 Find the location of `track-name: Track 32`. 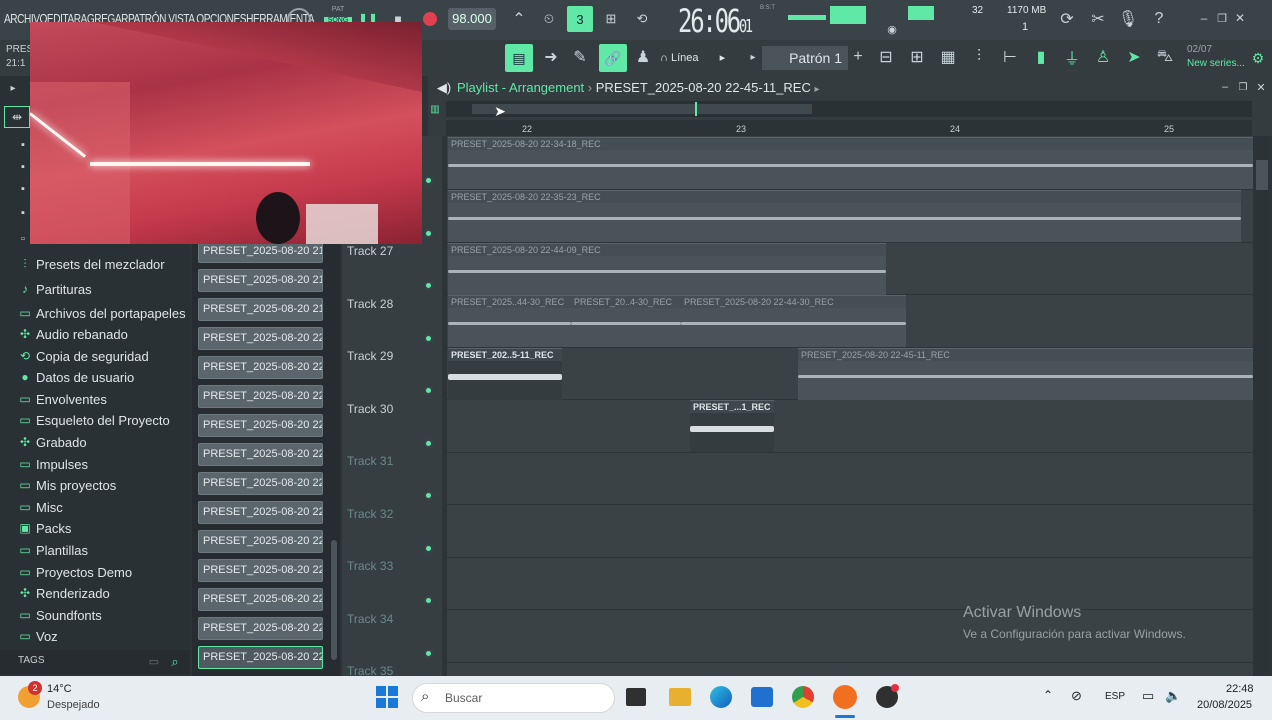

track-name: Track 32 is located at coordinates (370, 514).